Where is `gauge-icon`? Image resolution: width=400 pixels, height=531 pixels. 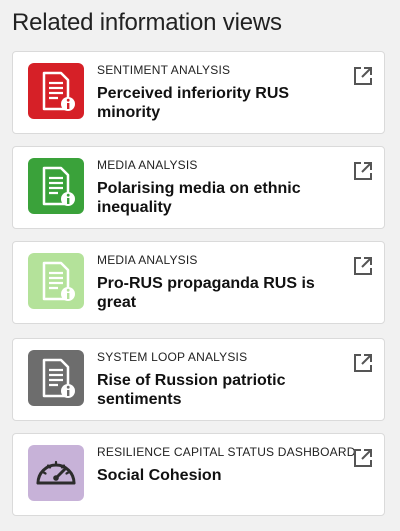 gauge-icon is located at coordinates (56, 473).